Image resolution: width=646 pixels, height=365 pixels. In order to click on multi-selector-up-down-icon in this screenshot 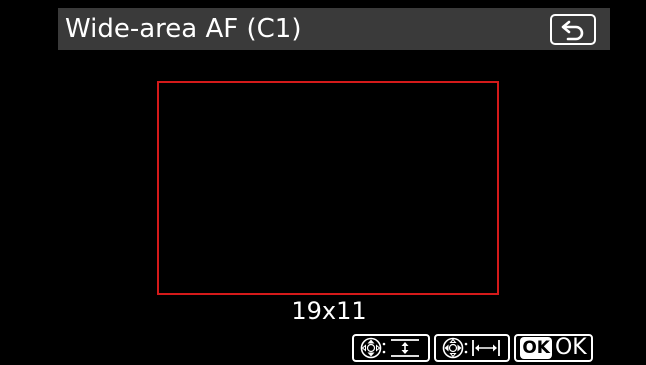, I will do `click(374, 348)`.